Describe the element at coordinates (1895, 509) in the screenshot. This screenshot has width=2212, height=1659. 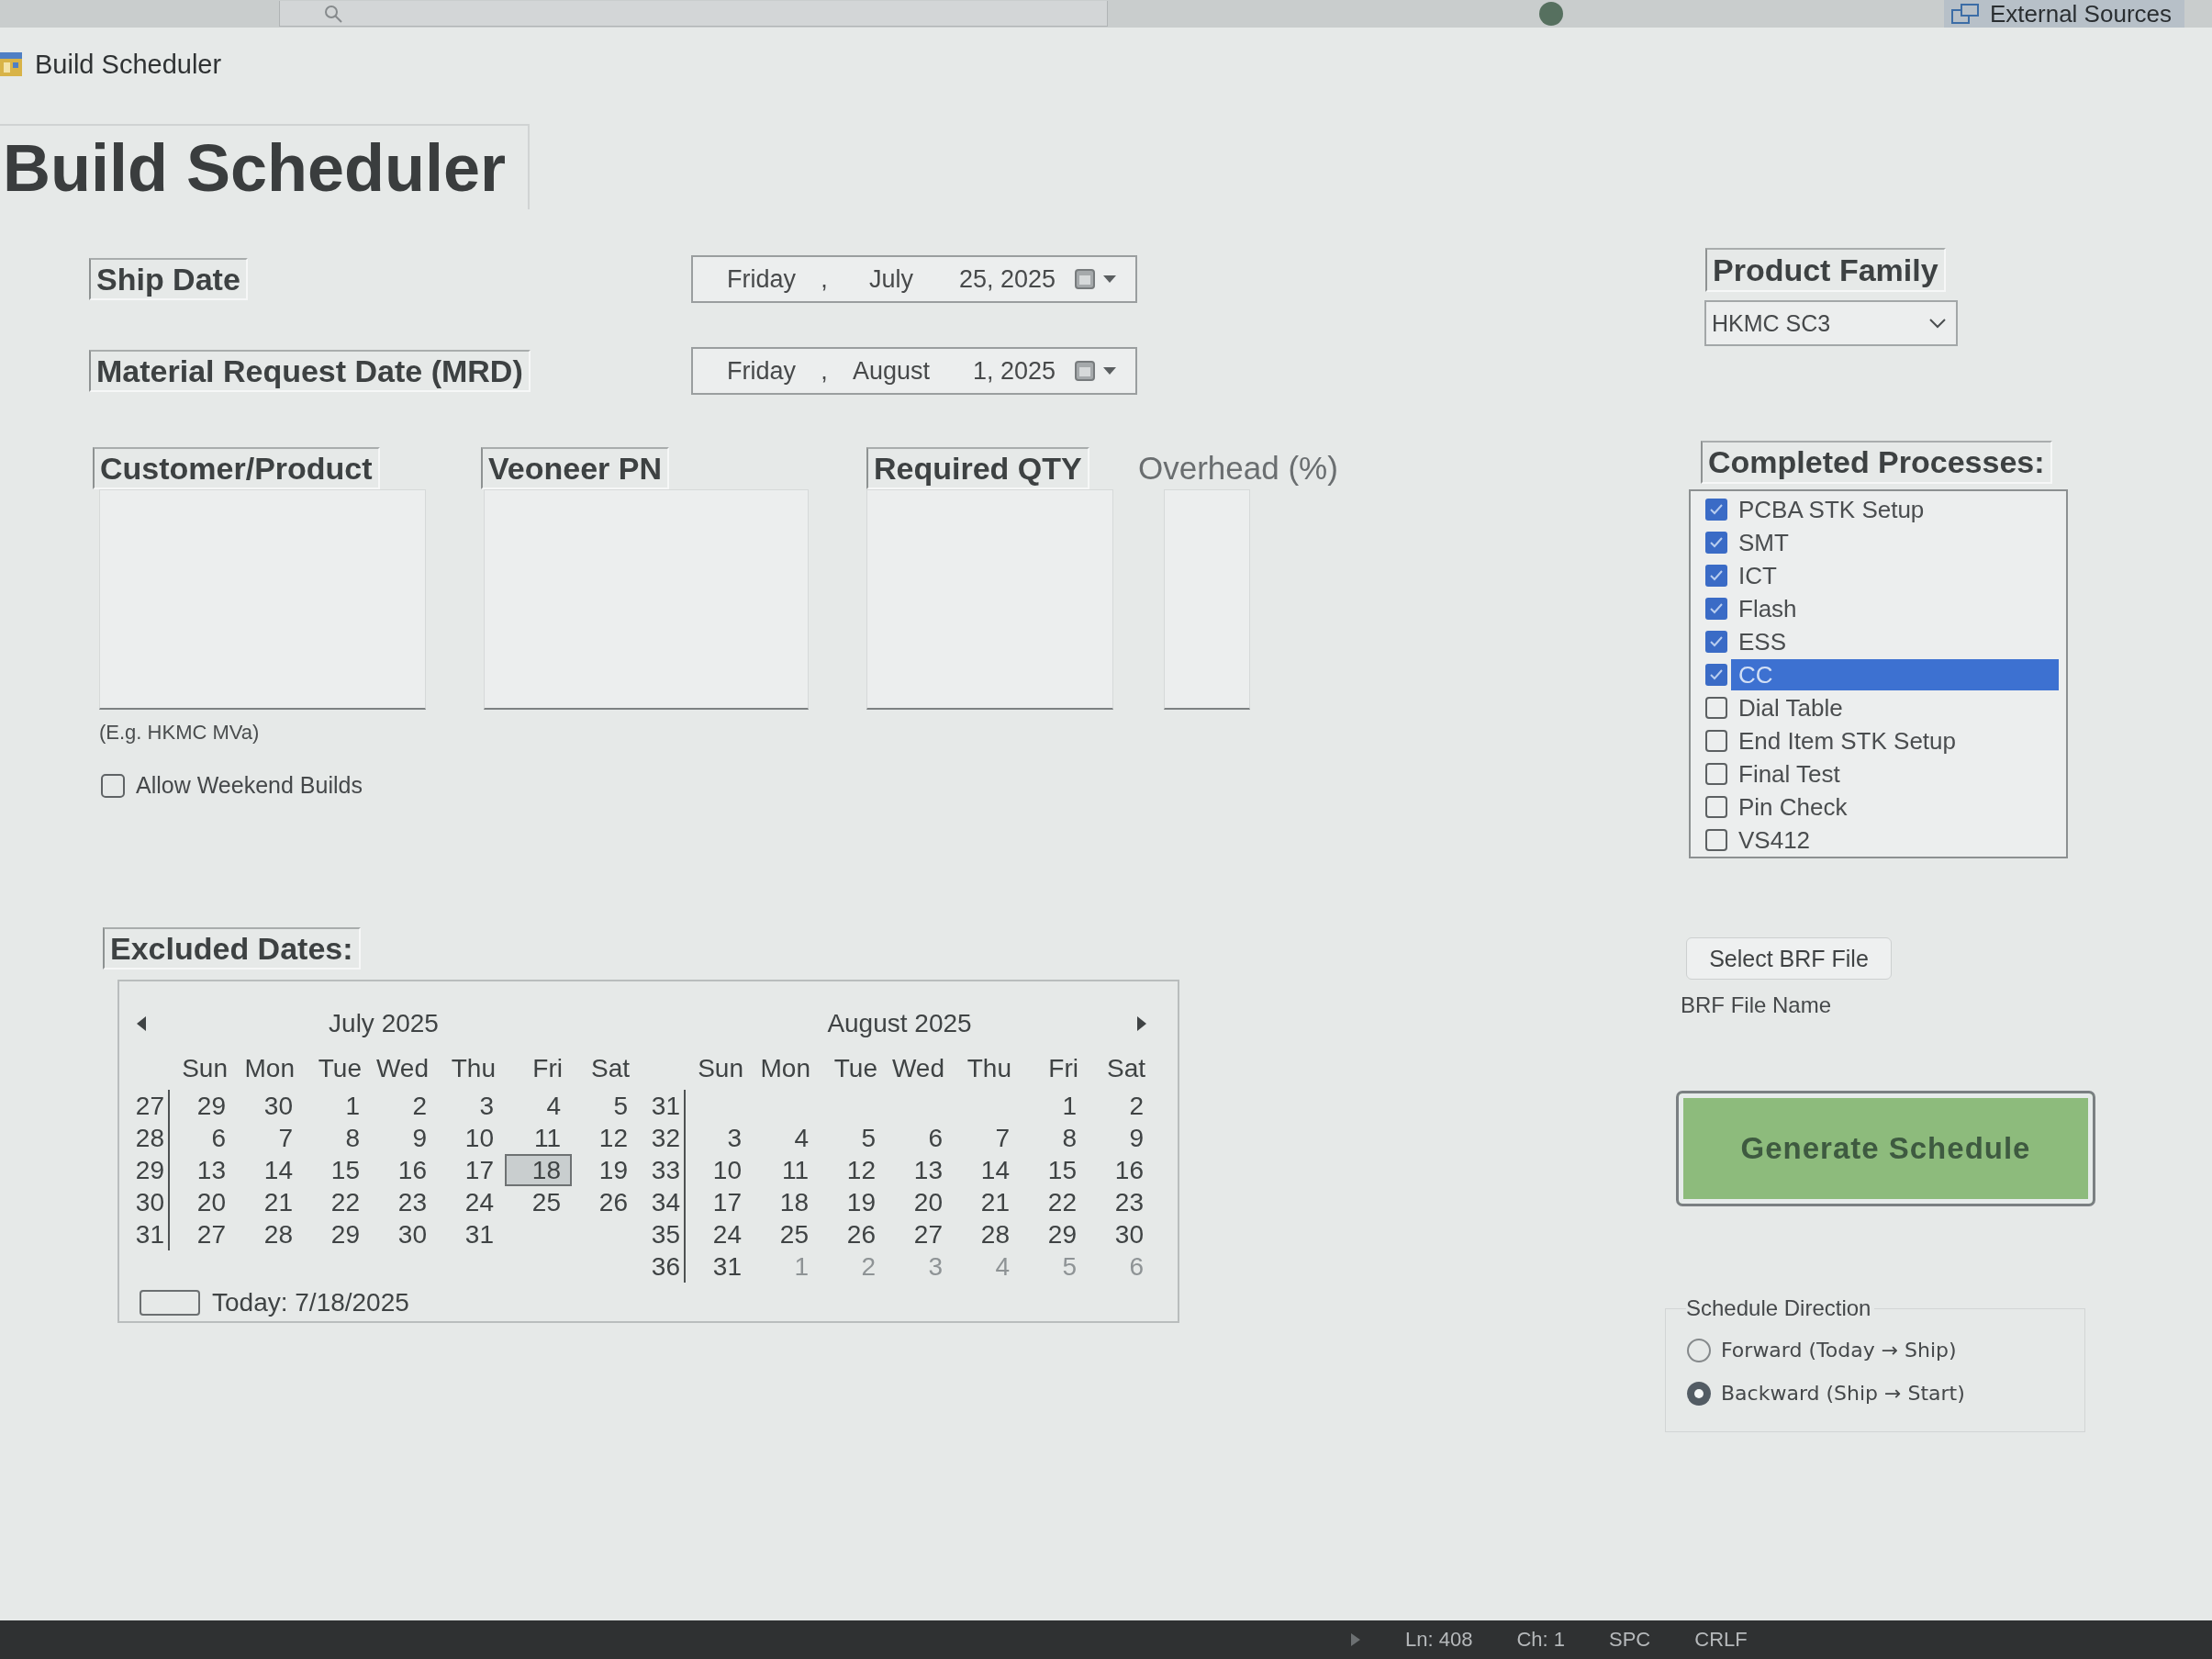
I see `list-item: PCBA STK Setup` at that location.